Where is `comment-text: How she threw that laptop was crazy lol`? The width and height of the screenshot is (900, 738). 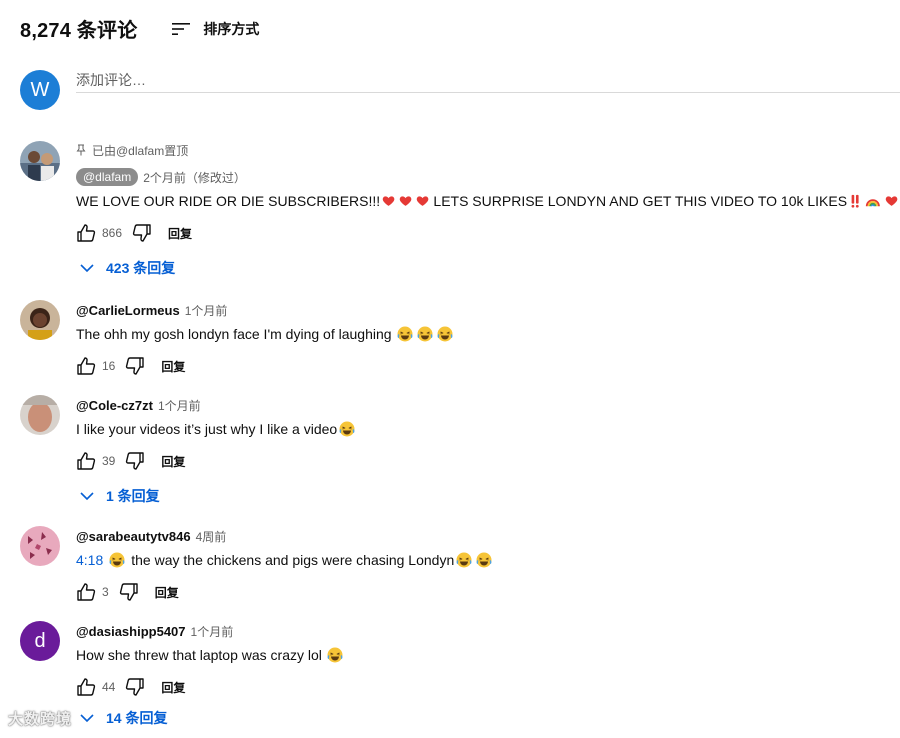
comment-text: How she threw that laptop was crazy lol is located at coordinates (488, 655).